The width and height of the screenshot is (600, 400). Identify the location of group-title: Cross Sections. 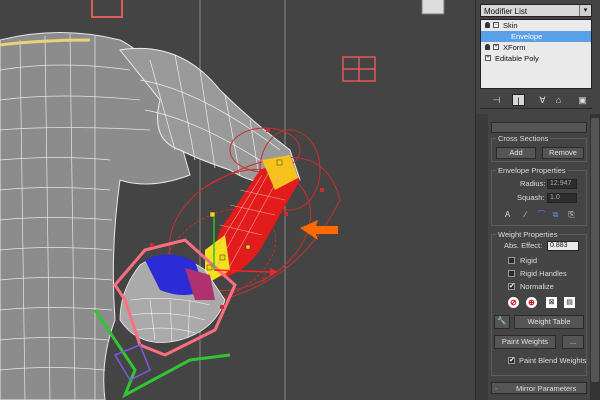
(523, 138).